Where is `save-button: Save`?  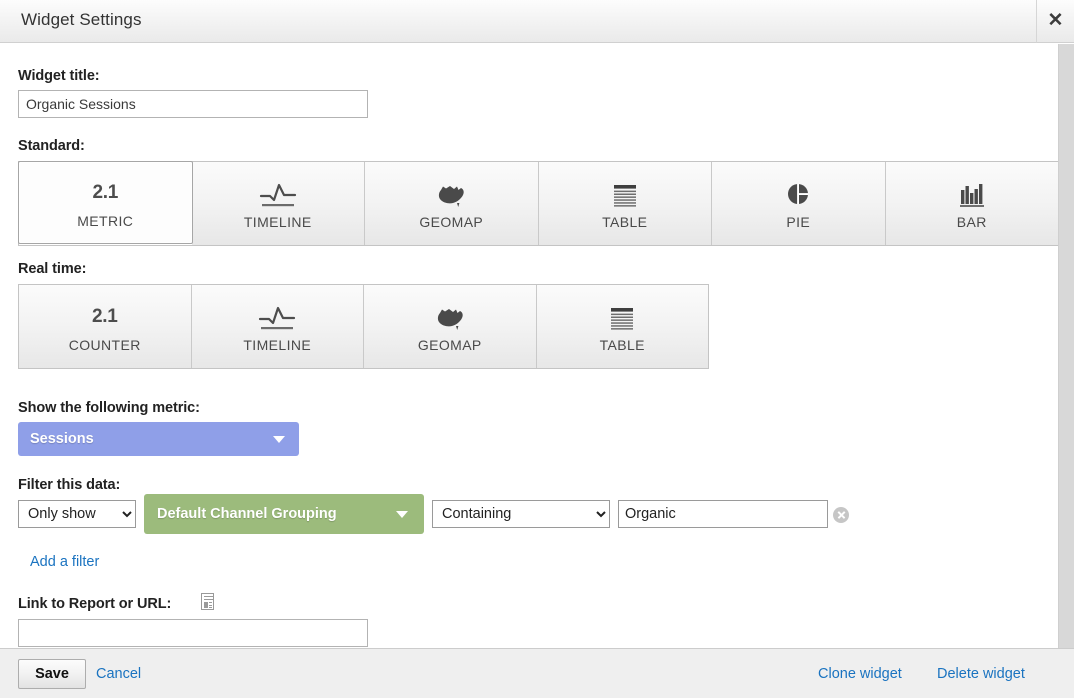
save-button: Save is located at coordinates (52, 674).